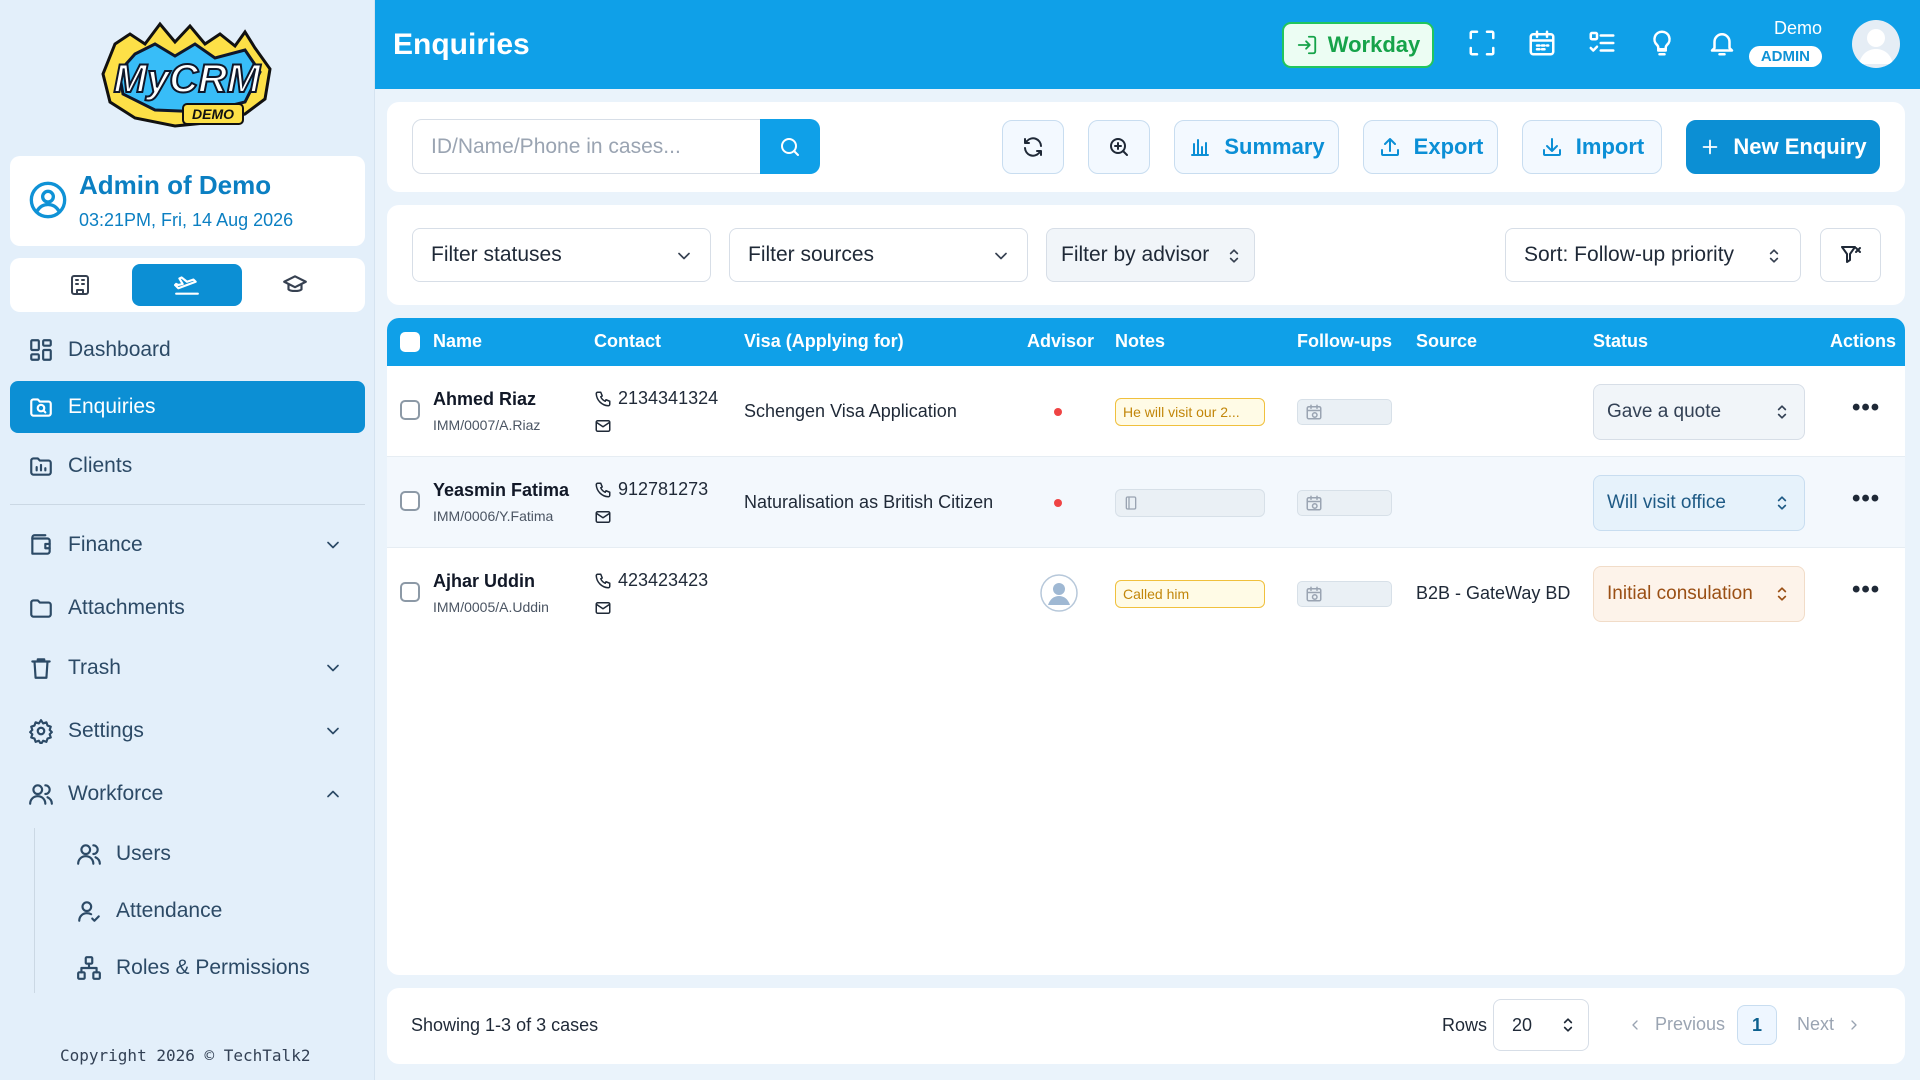 The image size is (1920, 1080). I want to click on row-name: Ajhar Uddin, so click(484, 581).